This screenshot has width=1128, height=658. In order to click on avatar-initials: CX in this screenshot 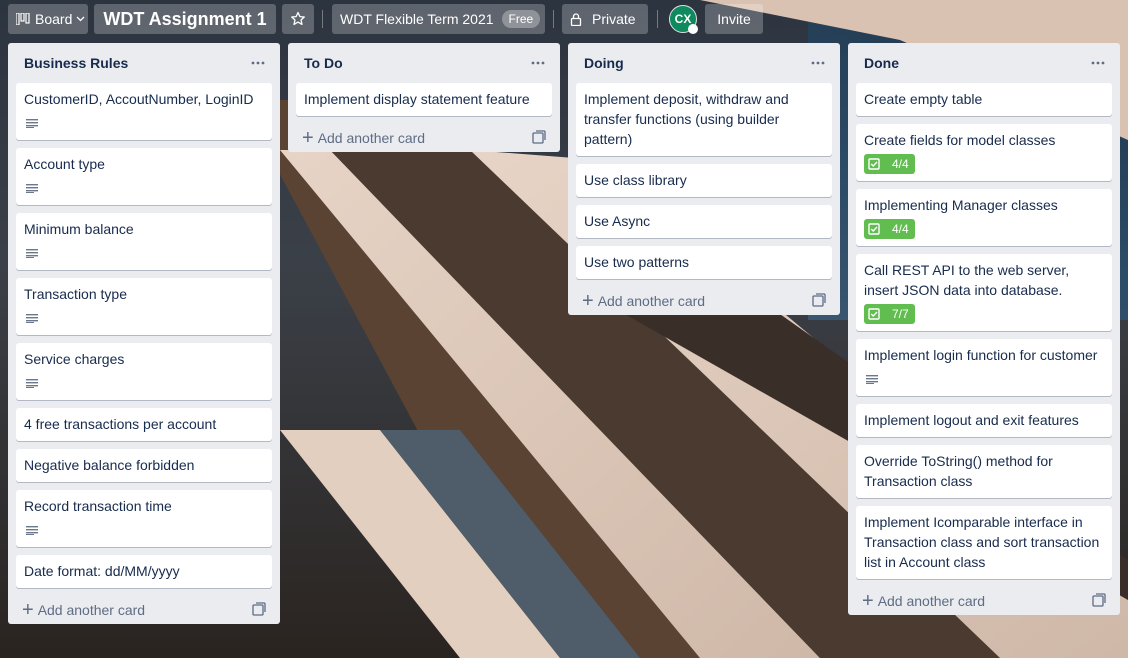, I will do `click(683, 19)`.